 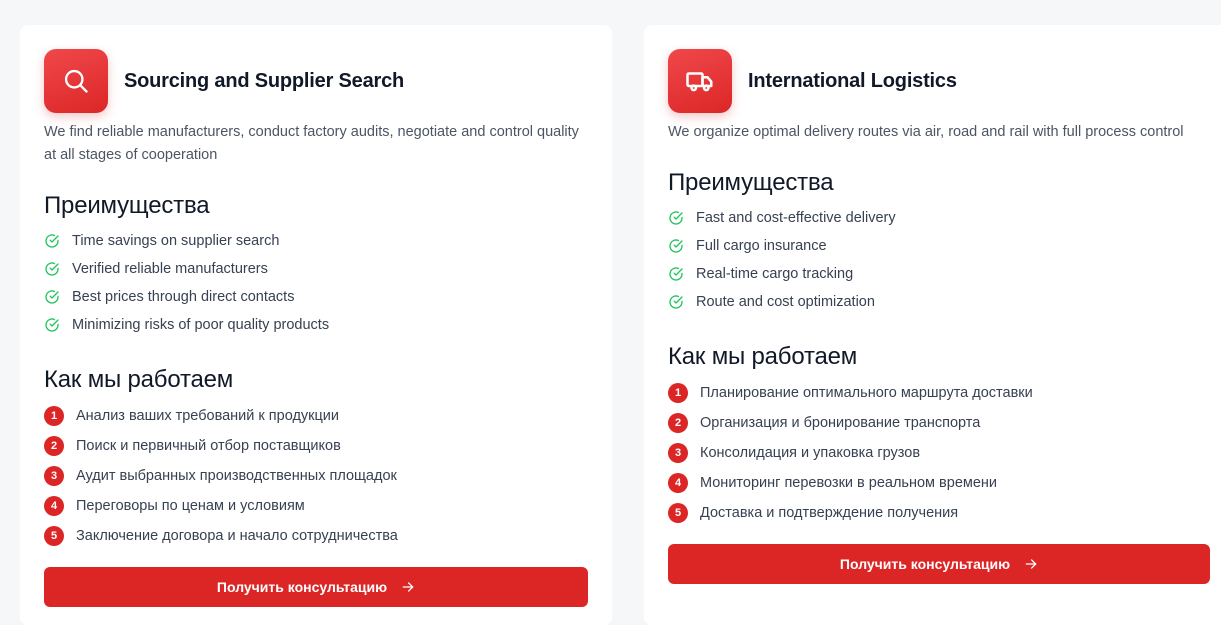 What do you see at coordinates (208, 416) in the screenshot?
I see `step-text: Анализ ваших требований к продукции` at bounding box center [208, 416].